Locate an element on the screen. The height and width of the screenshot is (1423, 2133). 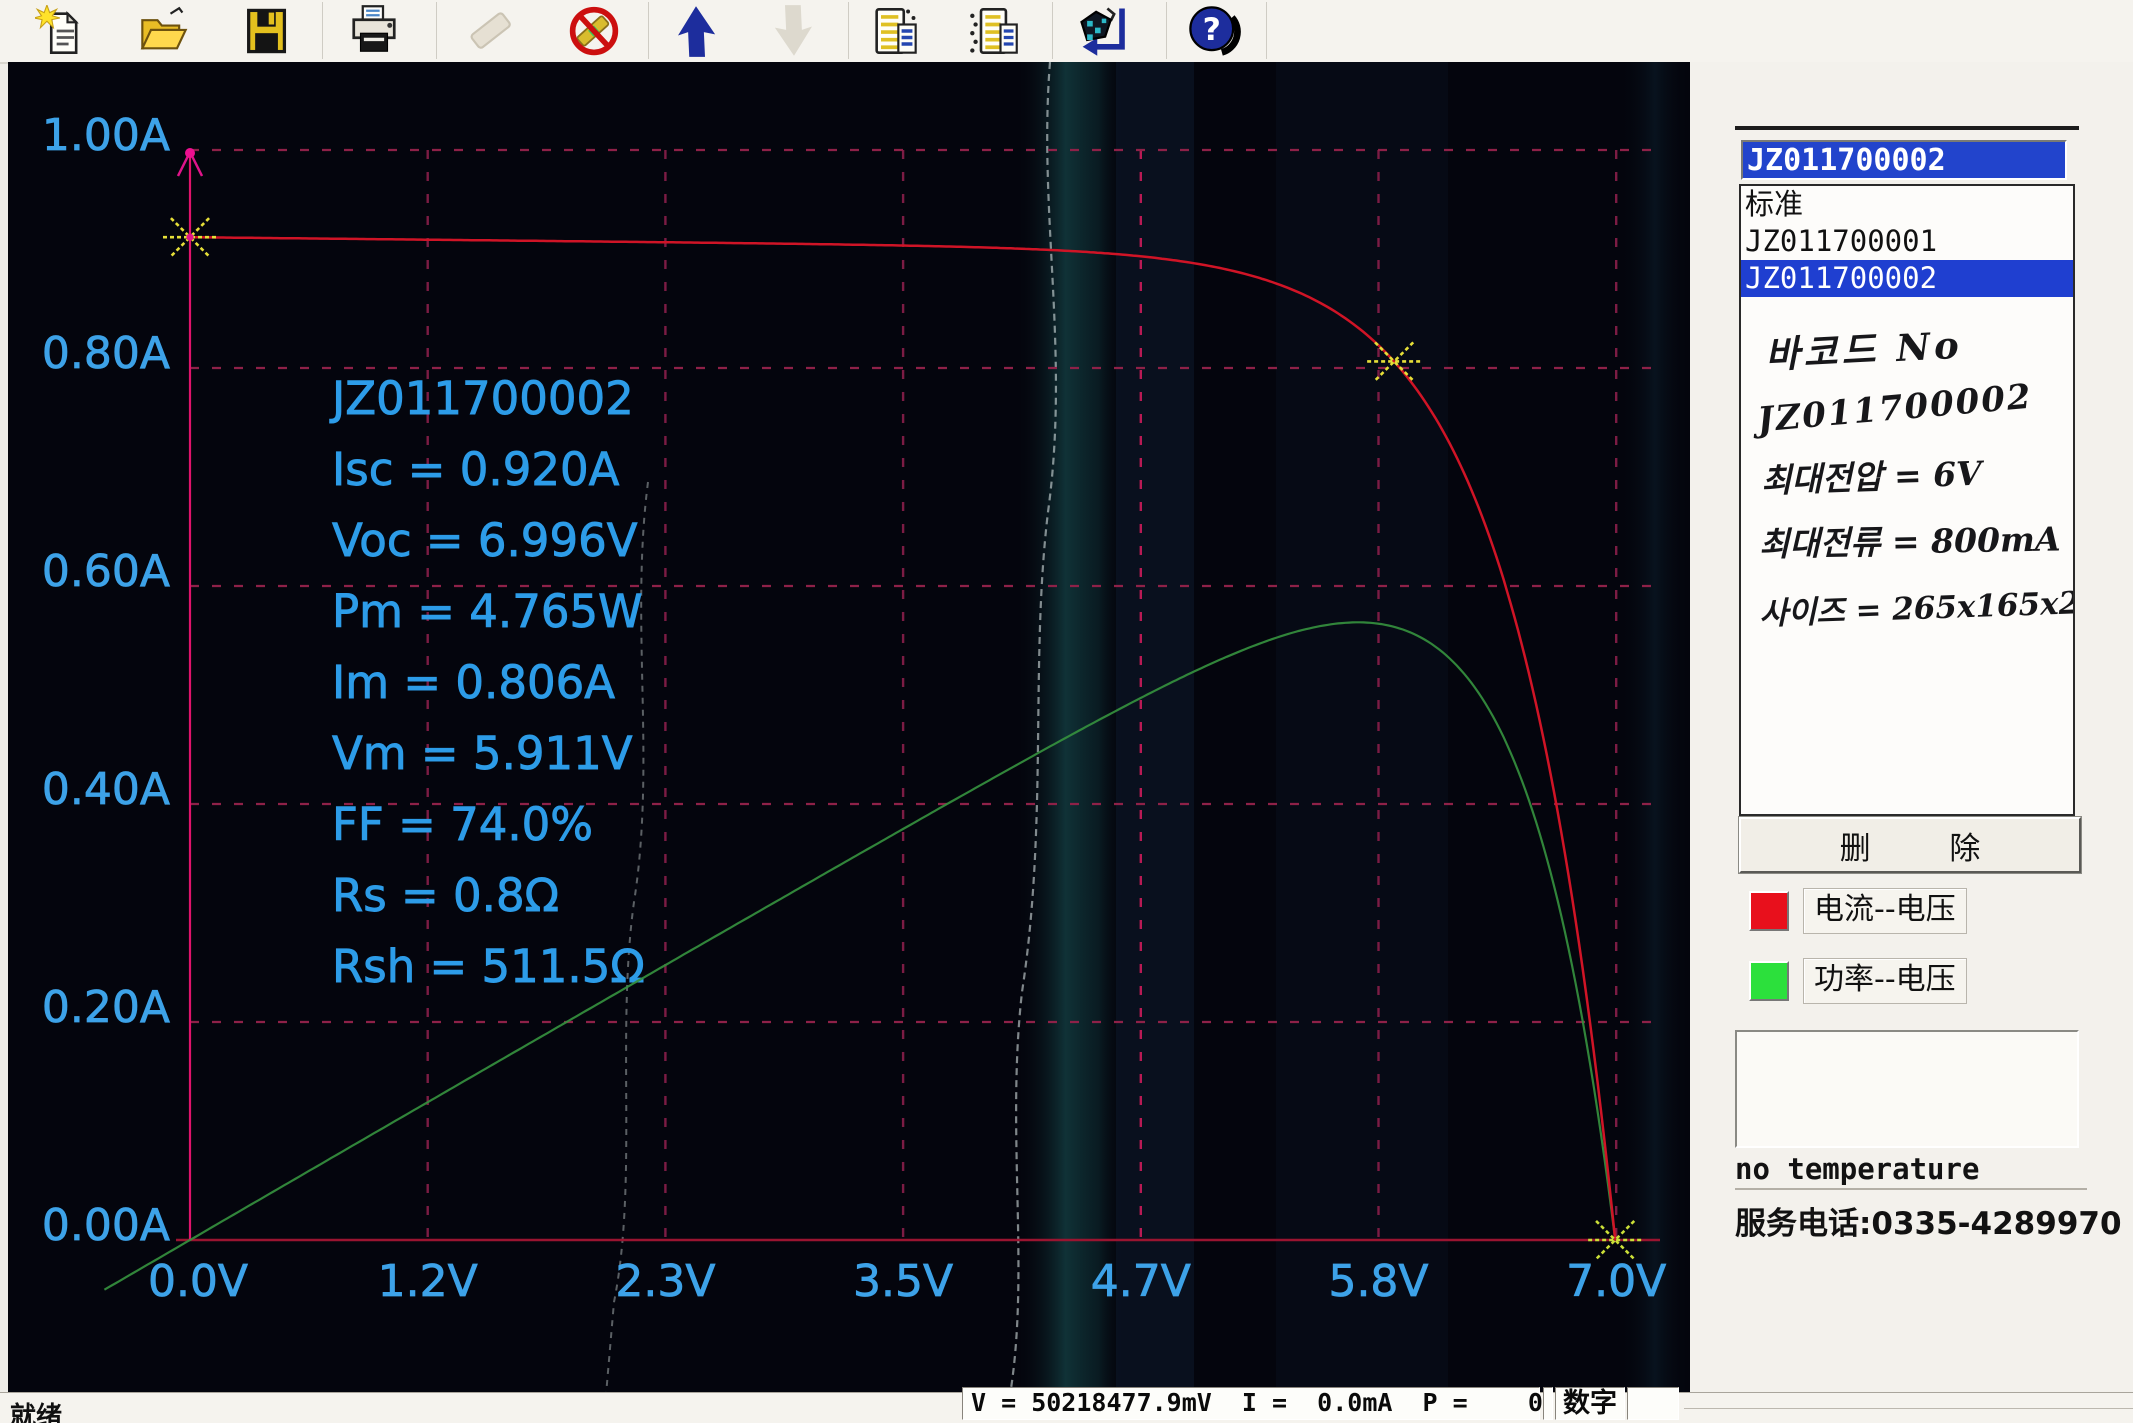
y-axis-arrow-dot is located at coordinates (190, 153).